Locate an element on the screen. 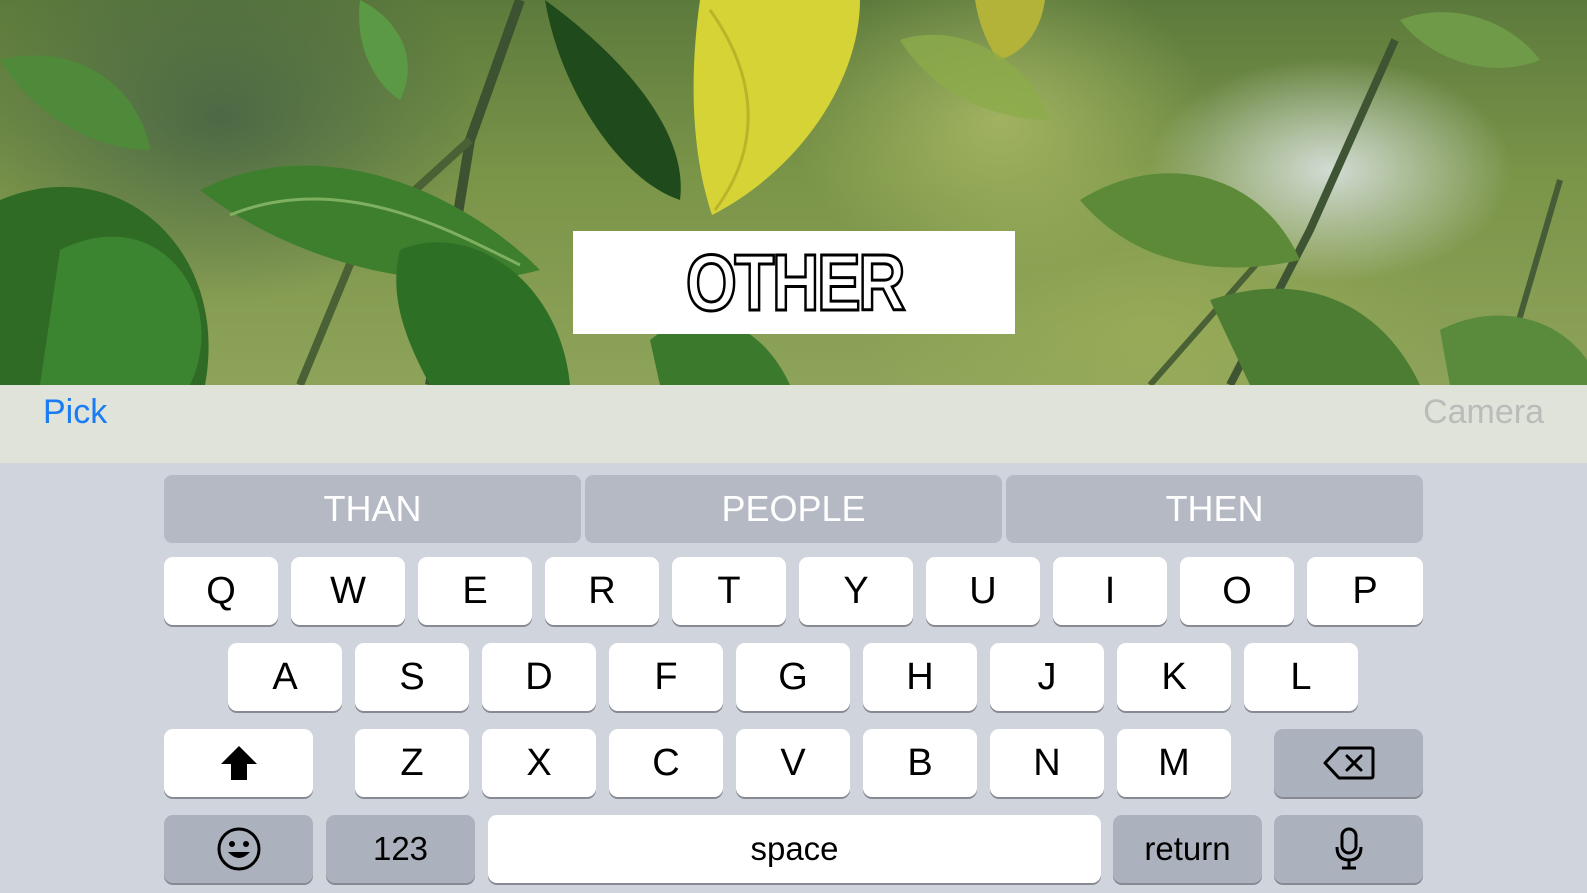 The height and width of the screenshot is (893, 1587). shift-key is located at coordinates (238, 763).